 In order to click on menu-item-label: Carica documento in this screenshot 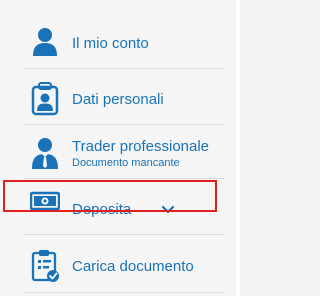, I will do `click(133, 266)`.